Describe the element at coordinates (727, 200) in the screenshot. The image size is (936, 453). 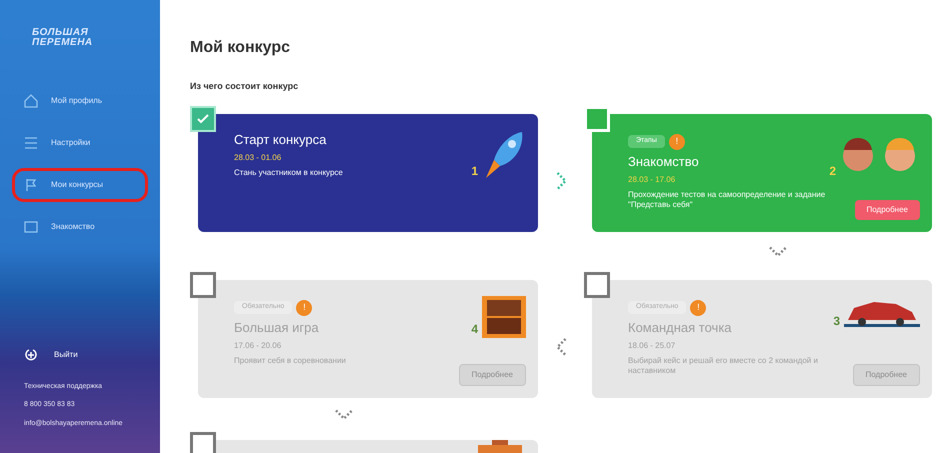
I see `stage-description: Прохождение тестов на самоопределение и задание "Представь себя"` at that location.